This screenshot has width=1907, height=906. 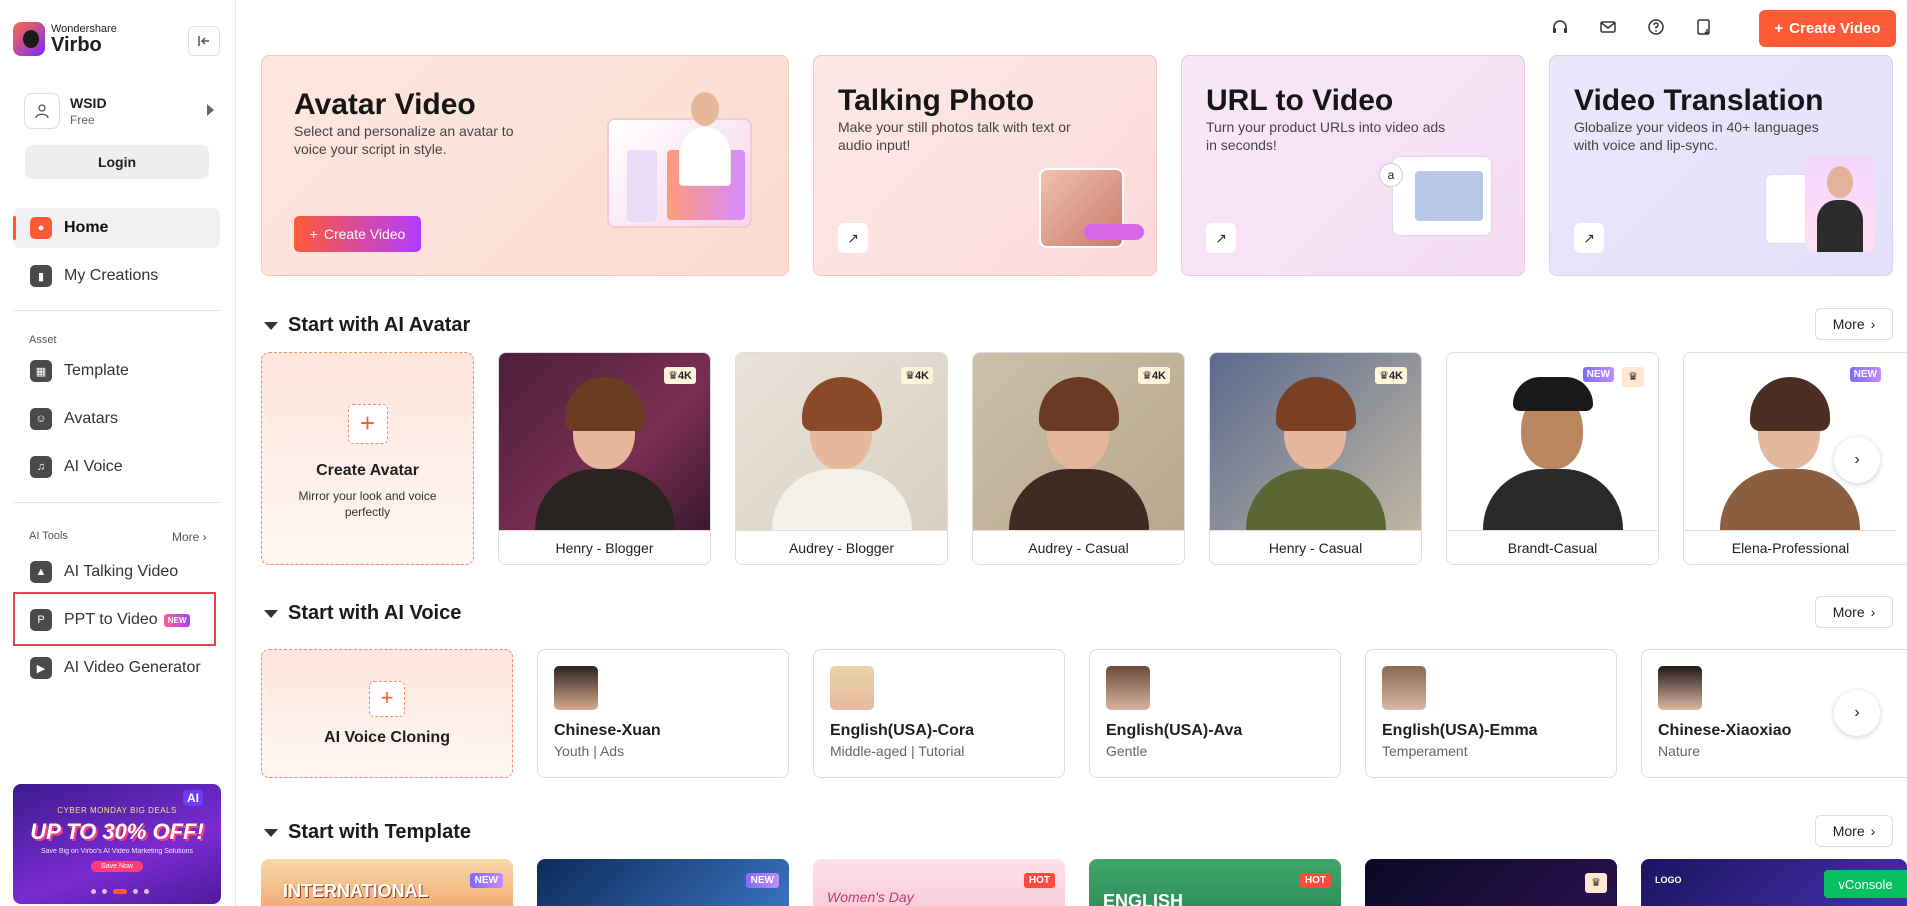 What do you see at coordinates (41, 228) in the screenshot?
I see `home-icon: ●` at bounding box center [41, 228].